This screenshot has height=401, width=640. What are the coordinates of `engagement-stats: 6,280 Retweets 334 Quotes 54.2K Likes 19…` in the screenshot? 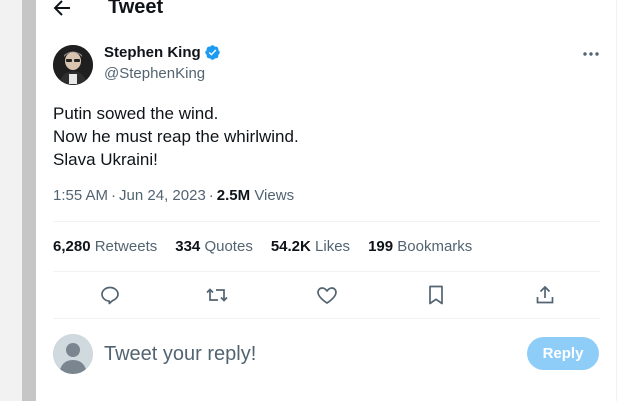 It's located at (271, 246).